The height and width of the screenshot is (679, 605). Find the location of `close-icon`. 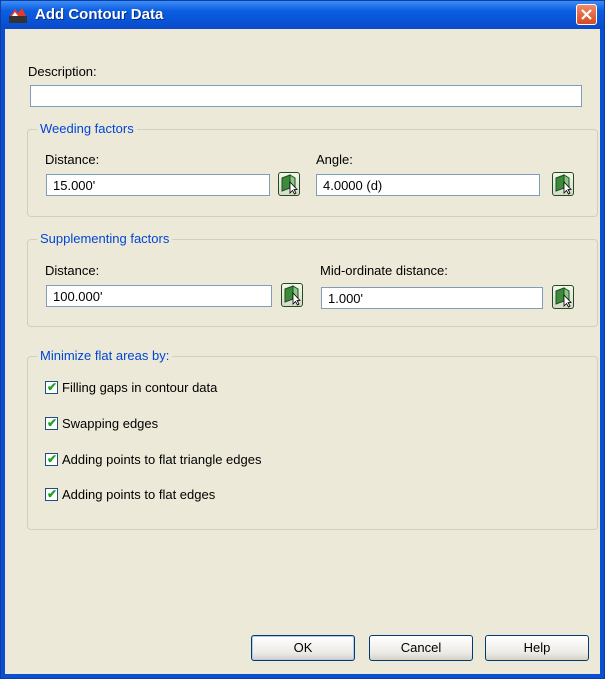

close-icon is located at coordinates (586, 14).